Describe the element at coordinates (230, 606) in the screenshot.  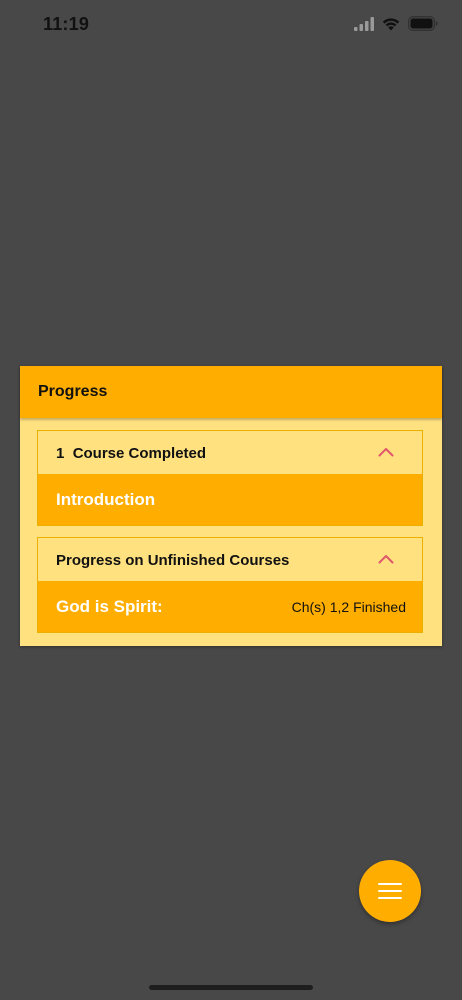
I see `unfinished-course-row: God is Spirit: Ch(s) 1,2 Finished` at that location.